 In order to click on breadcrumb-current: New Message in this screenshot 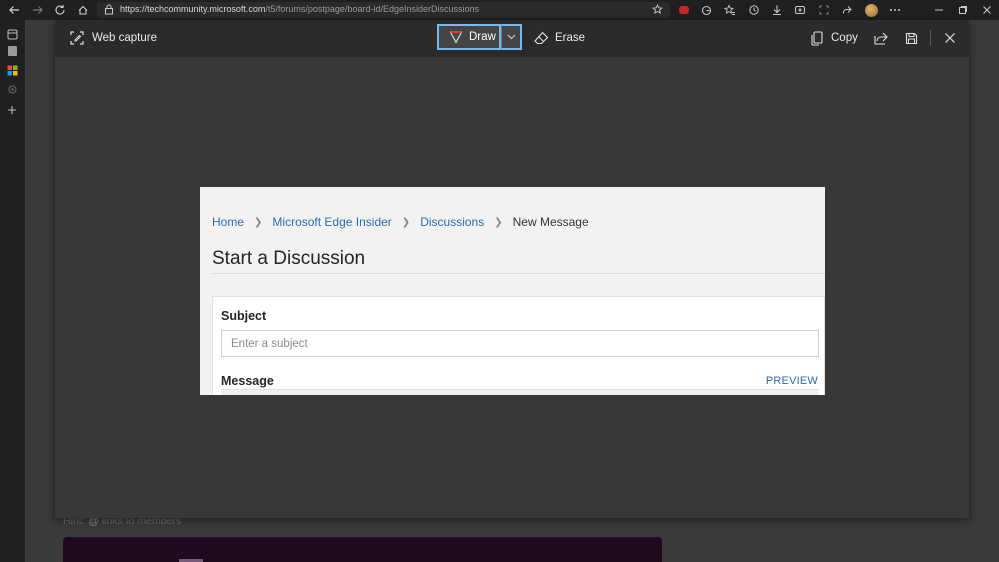, I will do `click(550, 222)`.